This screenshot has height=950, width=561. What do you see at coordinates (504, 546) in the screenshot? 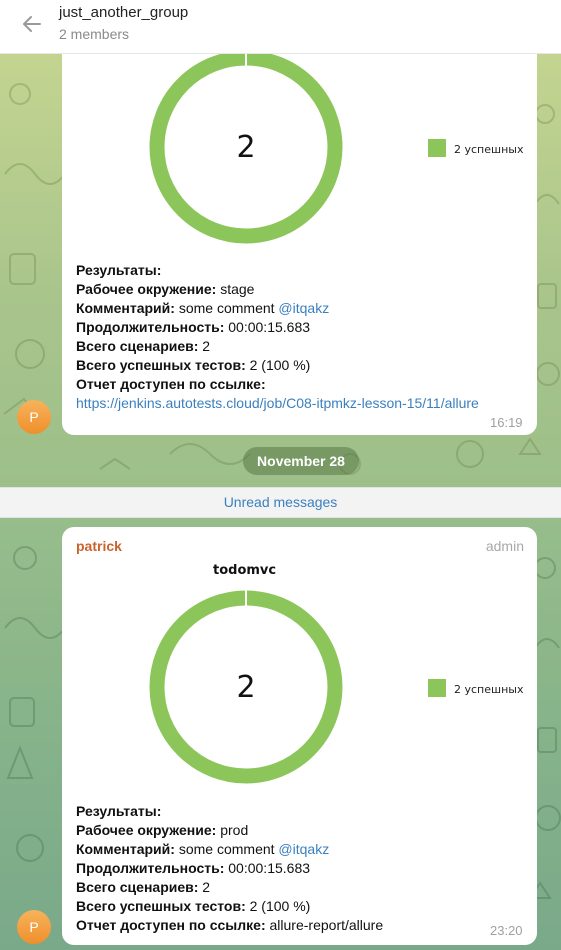
I see `sender-role: admin` at bounding box center [504, 546].